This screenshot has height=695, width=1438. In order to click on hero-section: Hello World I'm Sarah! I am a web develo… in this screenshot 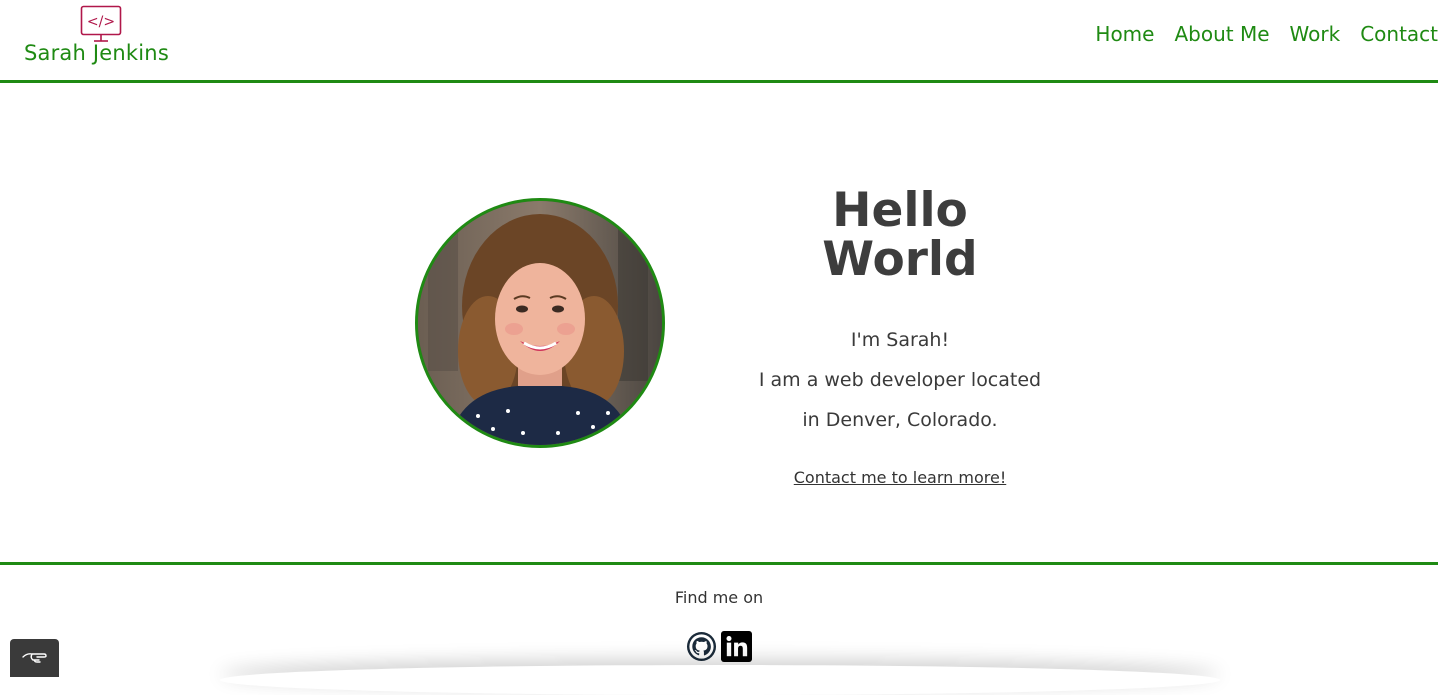, I will do `click(900, 336)`.